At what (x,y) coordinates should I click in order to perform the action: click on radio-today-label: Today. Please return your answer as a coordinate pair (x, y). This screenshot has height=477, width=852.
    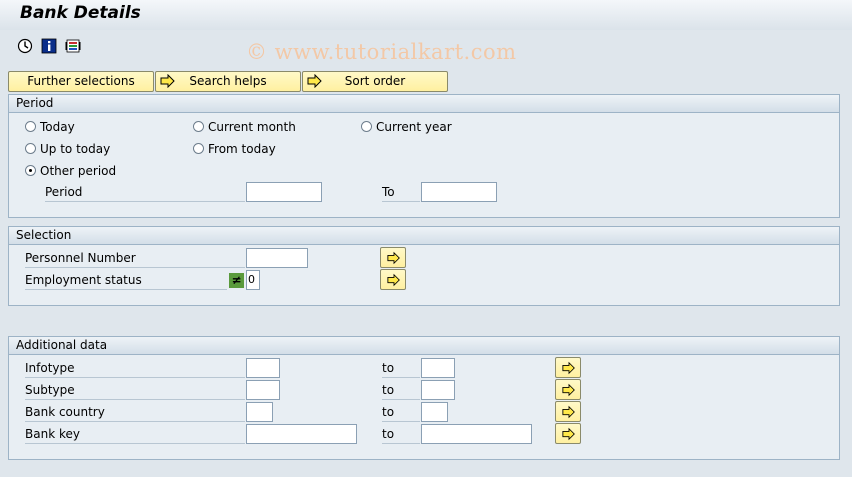
    Looking at the image, I should click on (57, 127).